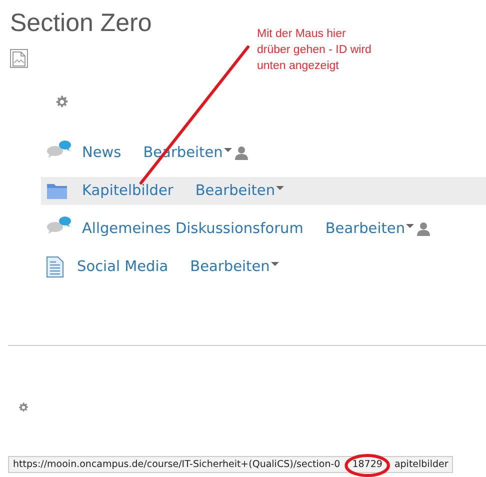 The height and width of the screenshot is (477, 486). I want to click on broken-image-icon, so click(19, 58).